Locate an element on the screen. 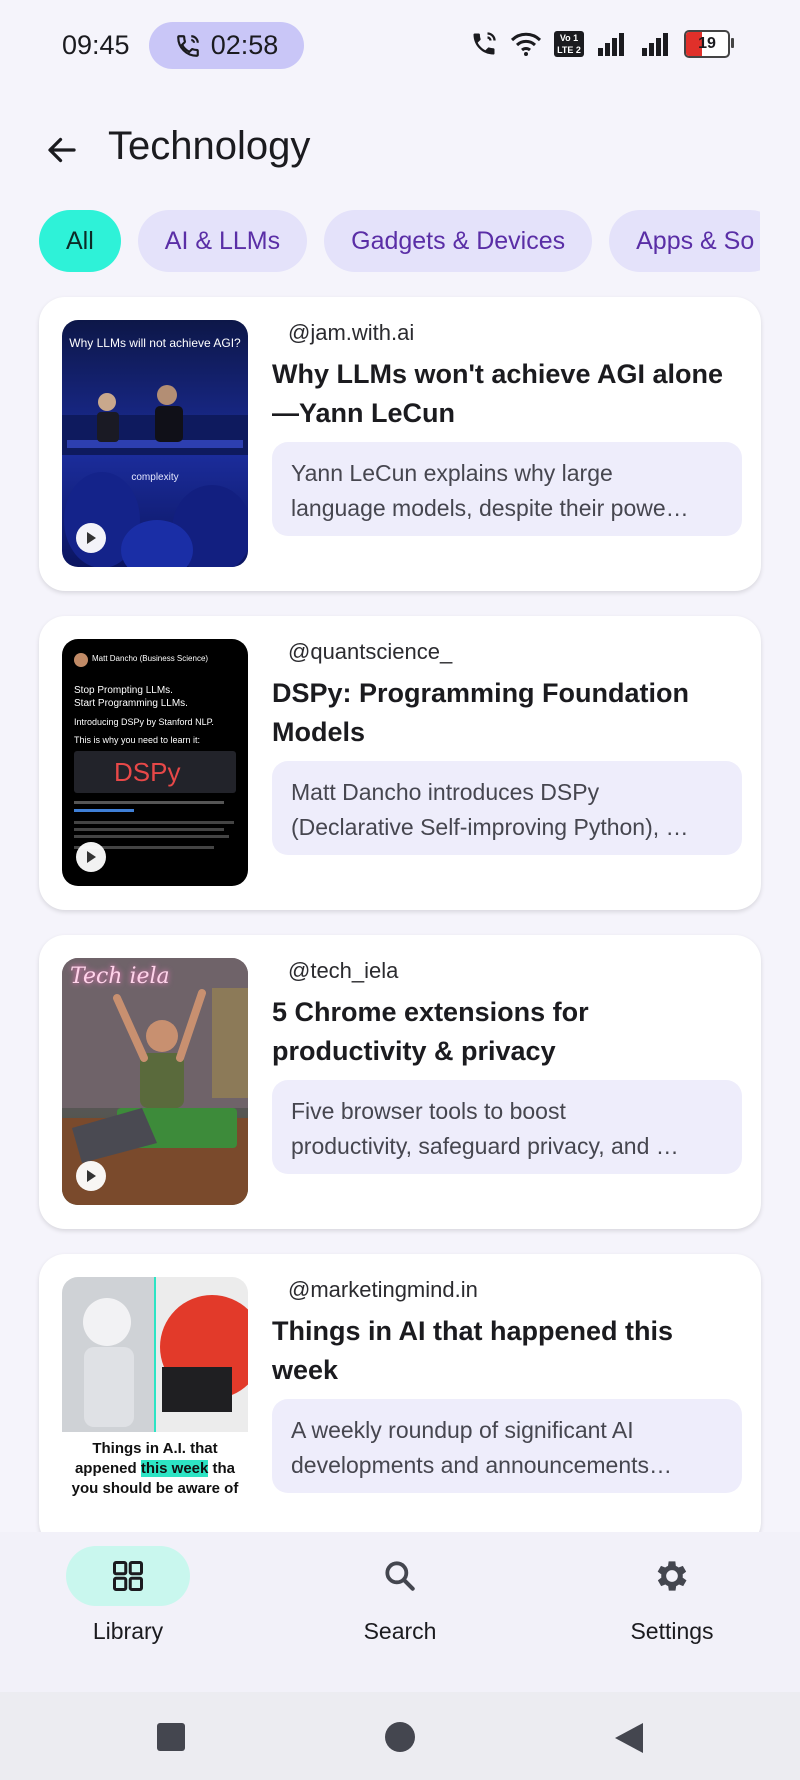 This screenshot has width=800, height=1780. thumbnail-headline: Things in A.I. that is located at coordinates (155, 1448).